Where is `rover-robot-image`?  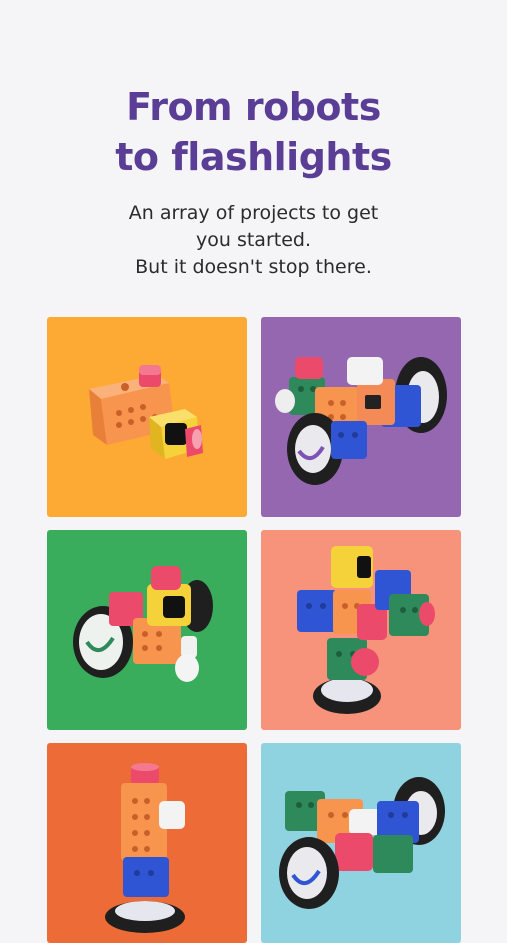
rover-robot-image is located at coordinates (361, 843).